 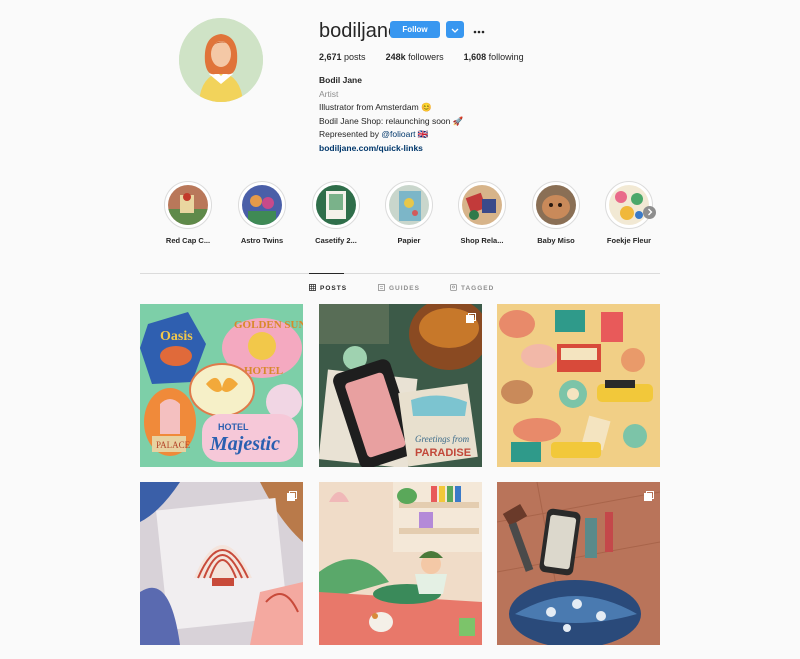 I want to click on svg-text: Oasis, so click(x=176, y=336).